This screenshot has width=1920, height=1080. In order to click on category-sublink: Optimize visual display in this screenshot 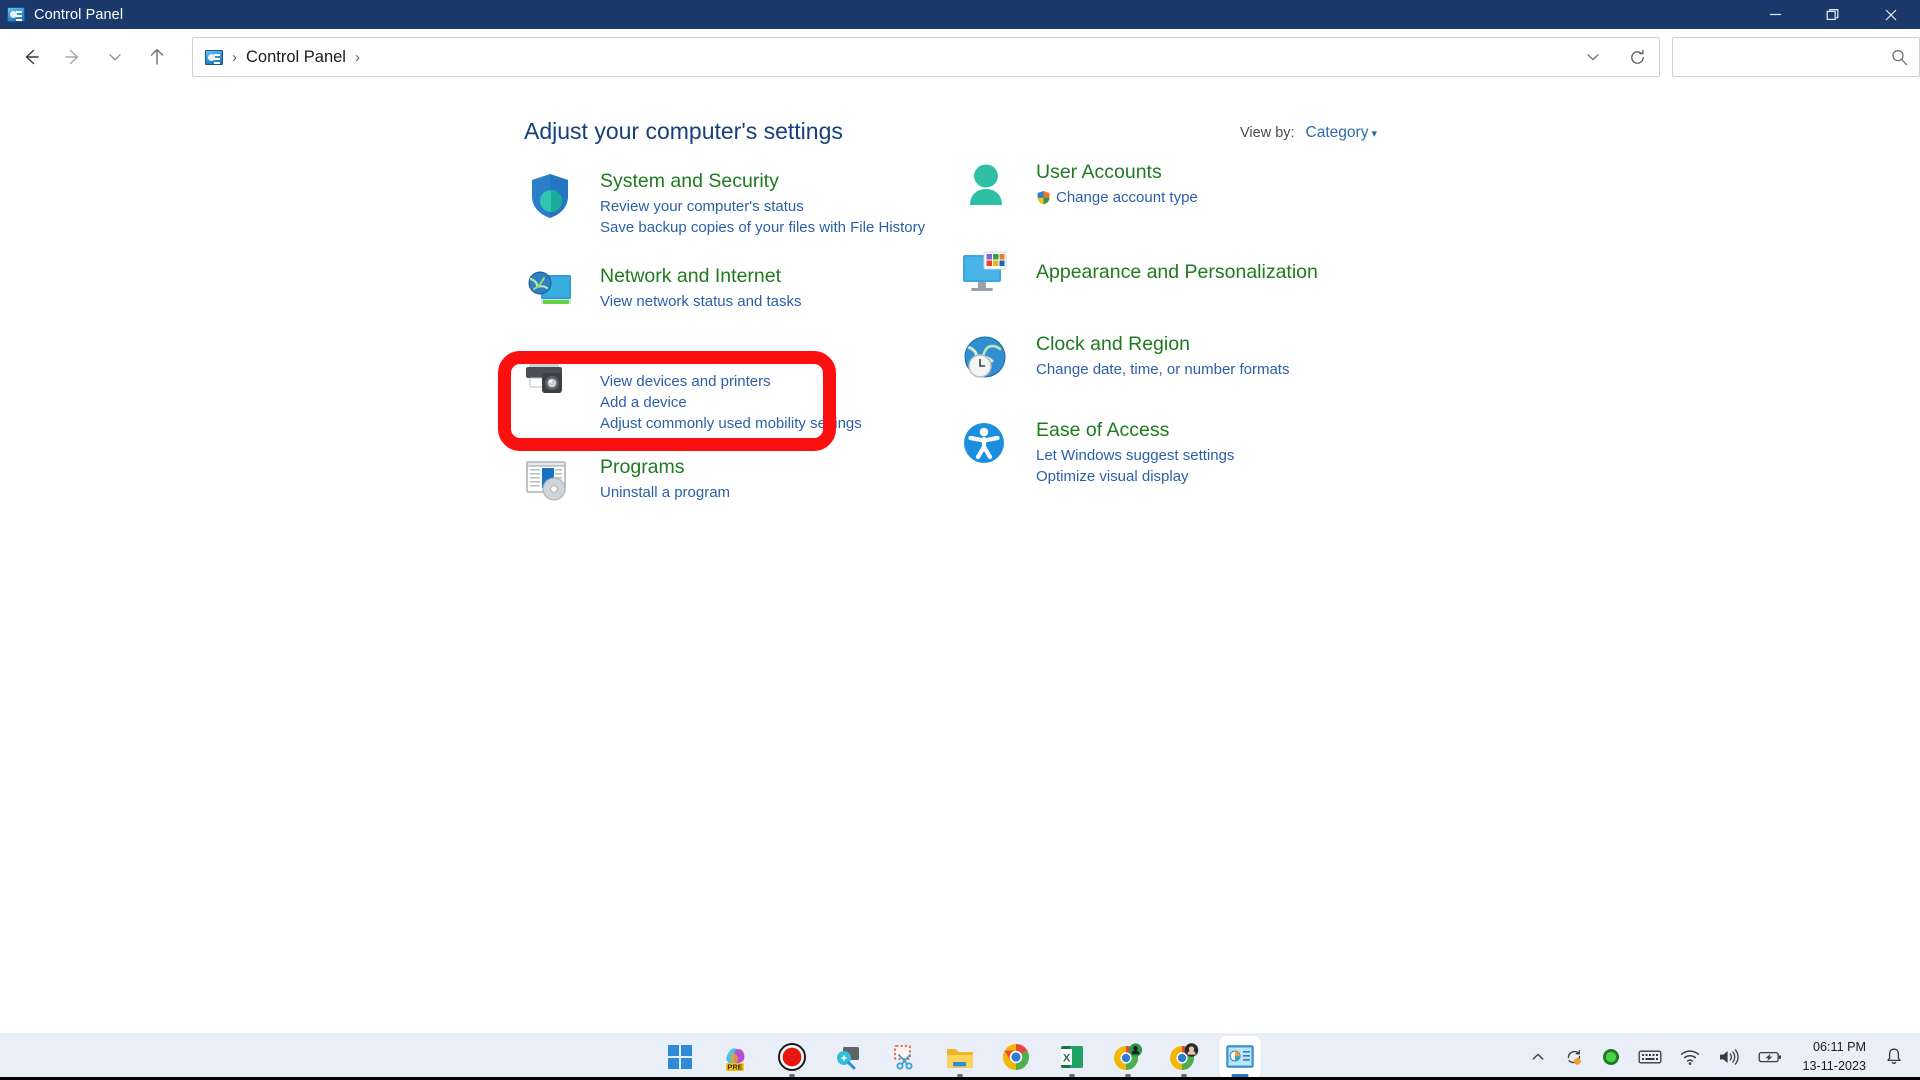, I will do `click(1218, 476)`.